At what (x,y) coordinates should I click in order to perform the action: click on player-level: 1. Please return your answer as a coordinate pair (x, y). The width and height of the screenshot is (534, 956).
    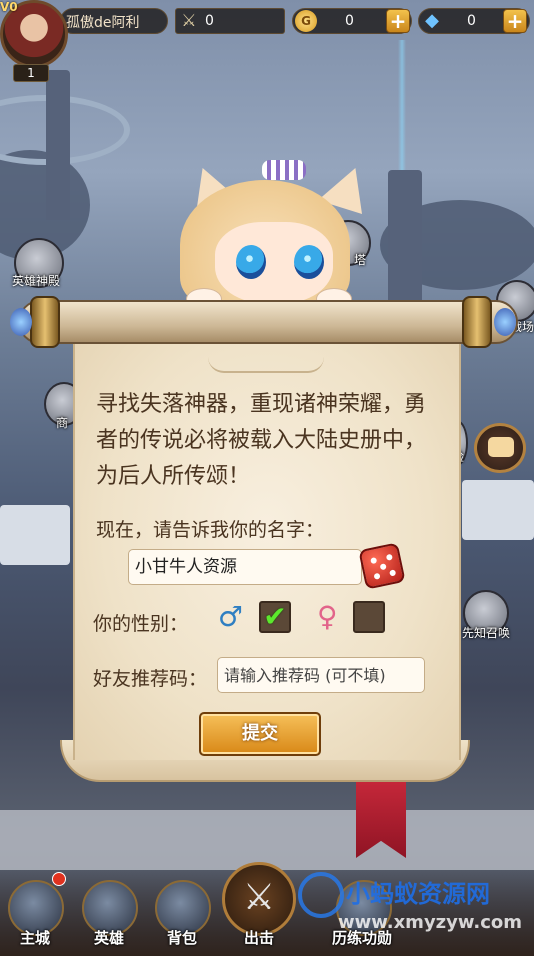
    Looking at the image, I should click on (31, 73).